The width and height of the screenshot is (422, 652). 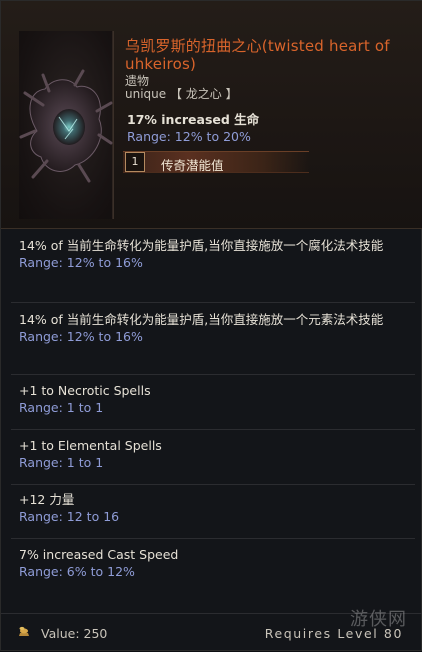 What do you see at coordinates (181, 94) in the screenshot?
I see `item-rarity: unique 【 龙之心 】` at bounding box center [181, 94].